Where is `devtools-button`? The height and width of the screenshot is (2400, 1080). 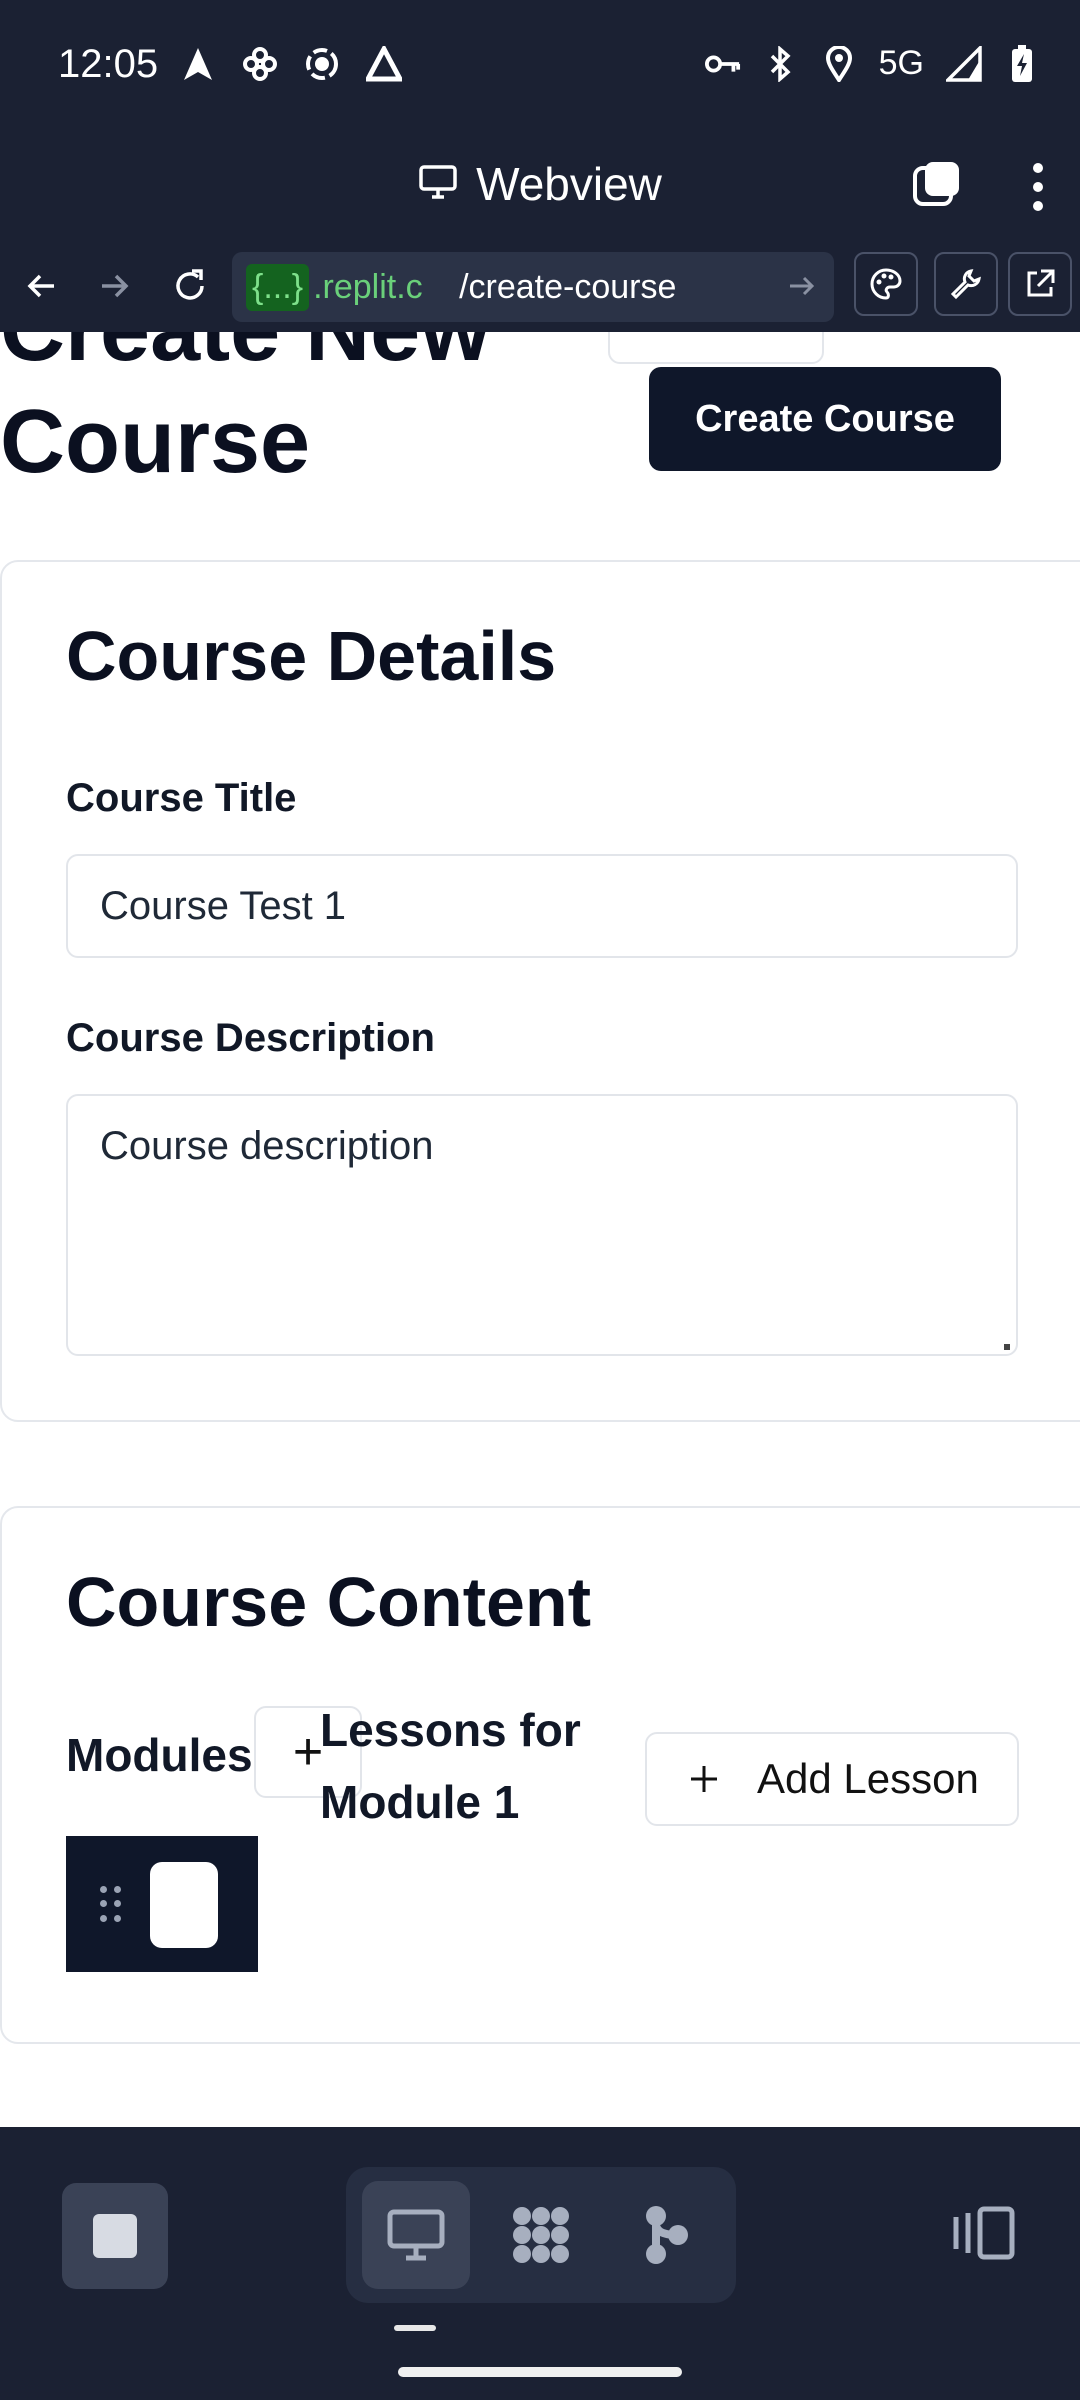
devtools-button is located at coordinates (966, 284).